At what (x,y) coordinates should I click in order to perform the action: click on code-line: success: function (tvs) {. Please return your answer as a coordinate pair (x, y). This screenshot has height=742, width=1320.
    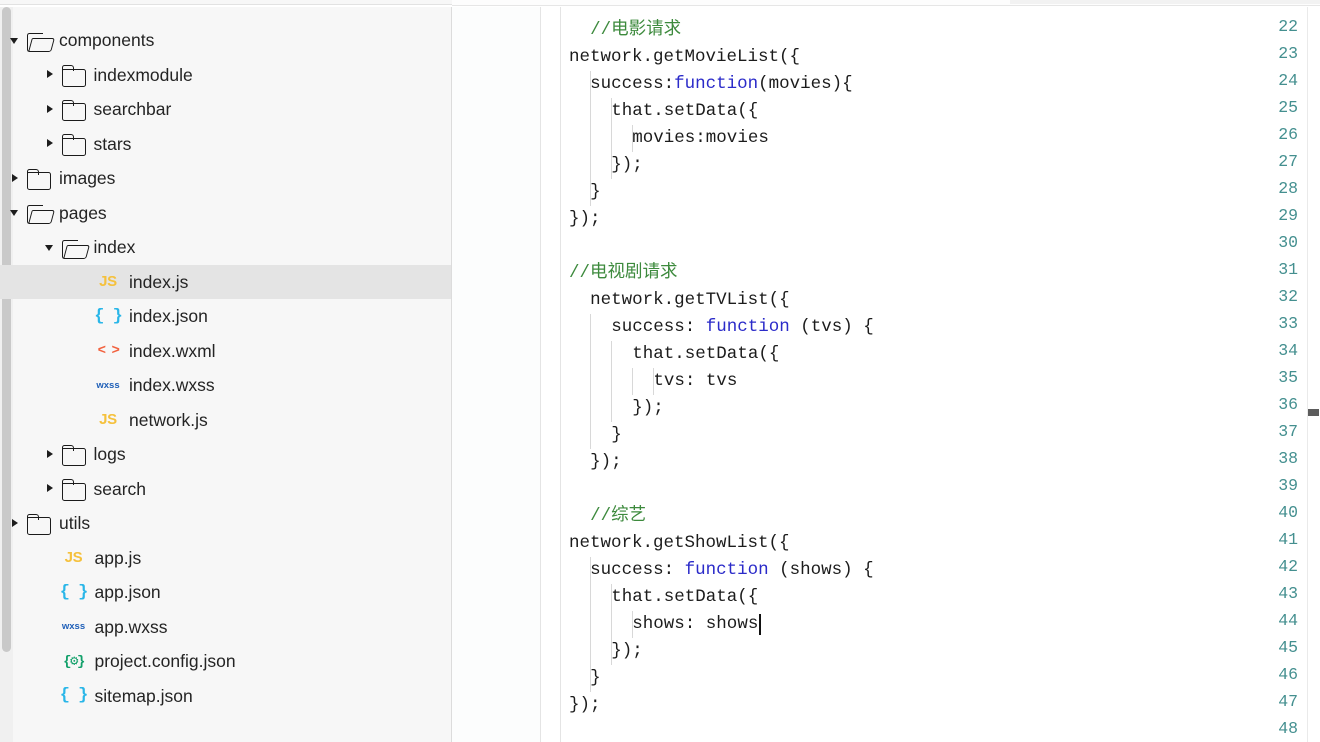
    Looking at the image, I should click on (742, 327).